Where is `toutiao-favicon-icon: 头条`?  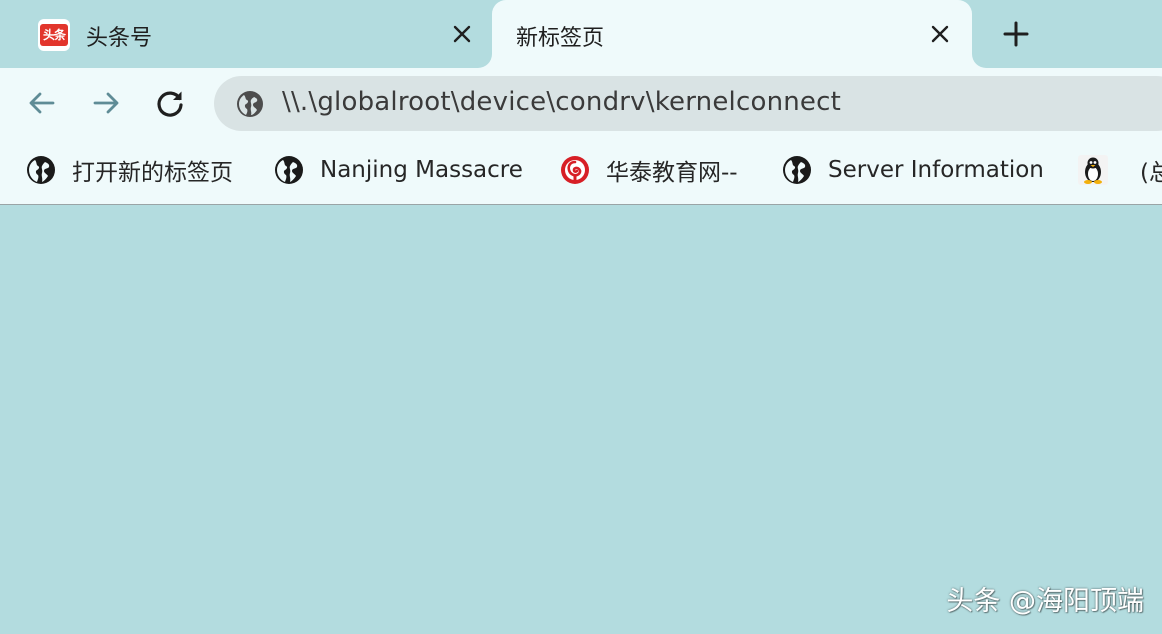
toutiao-favicon-icon: 头条 is located at coordinates (54, 35).